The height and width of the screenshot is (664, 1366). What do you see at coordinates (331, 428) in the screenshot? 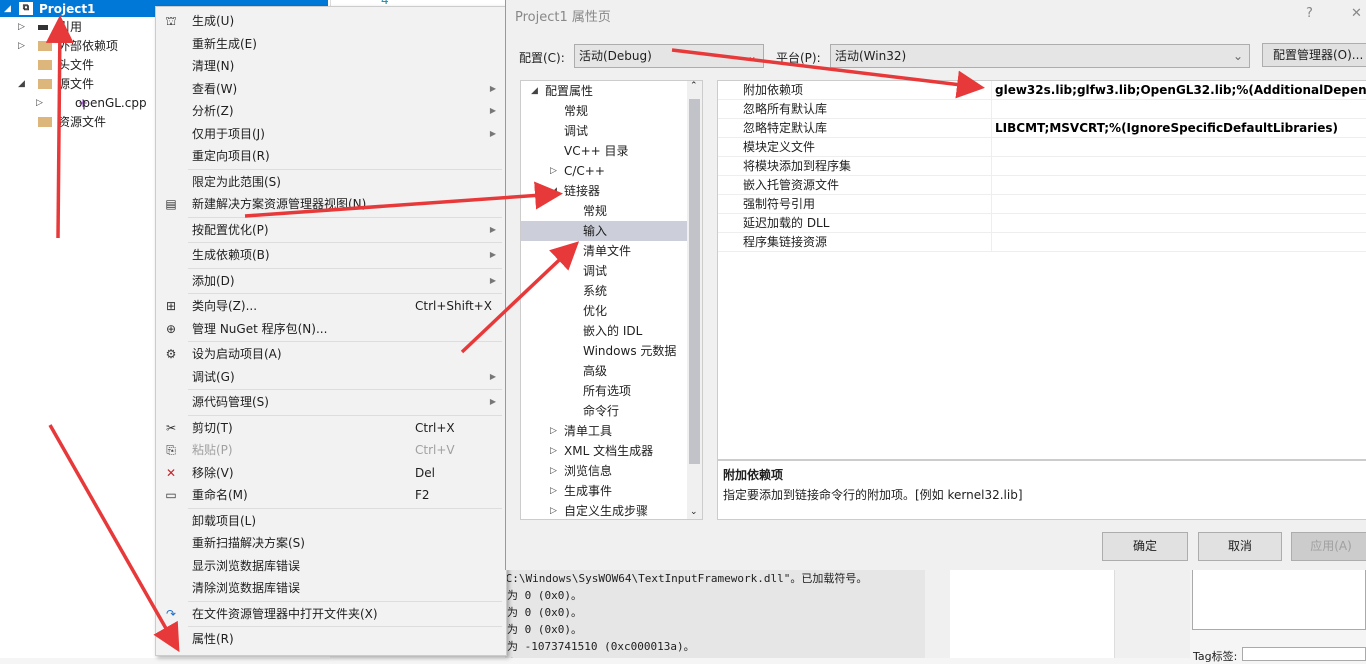
I see `menu-item: ✂ 剪切(T) Ctrl+X` at bounding box center [331, 428].